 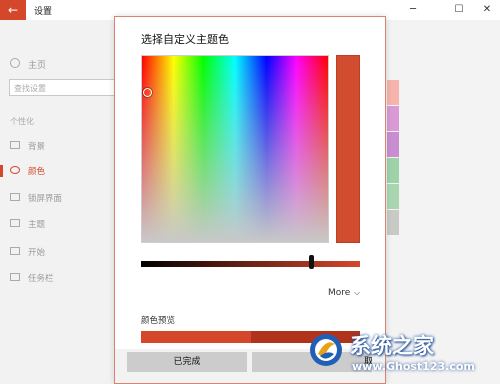 What do you see at coordinates (15, 63) in the screenshot?
I see `home-gear-icon` at bounding box center [15, 63].